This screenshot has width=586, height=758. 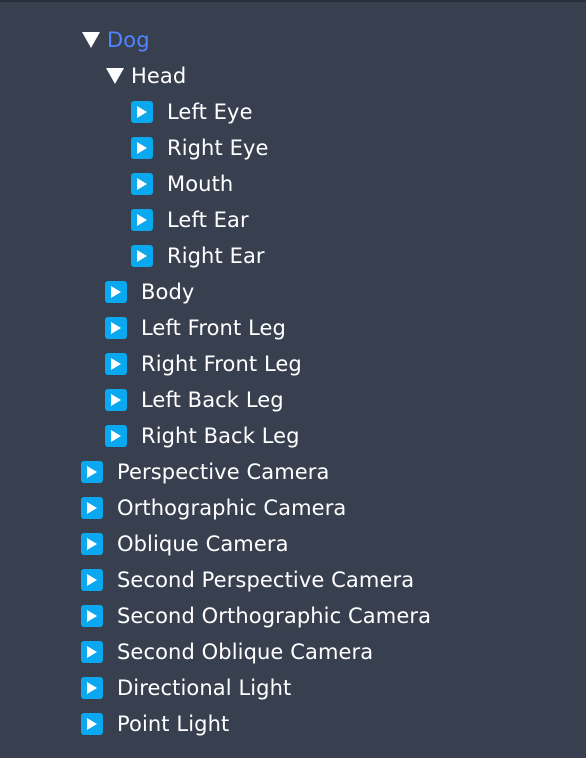 I want to click on tree-node-orthographic-camera: Orthographic Camera, so click(x=215, y=508).